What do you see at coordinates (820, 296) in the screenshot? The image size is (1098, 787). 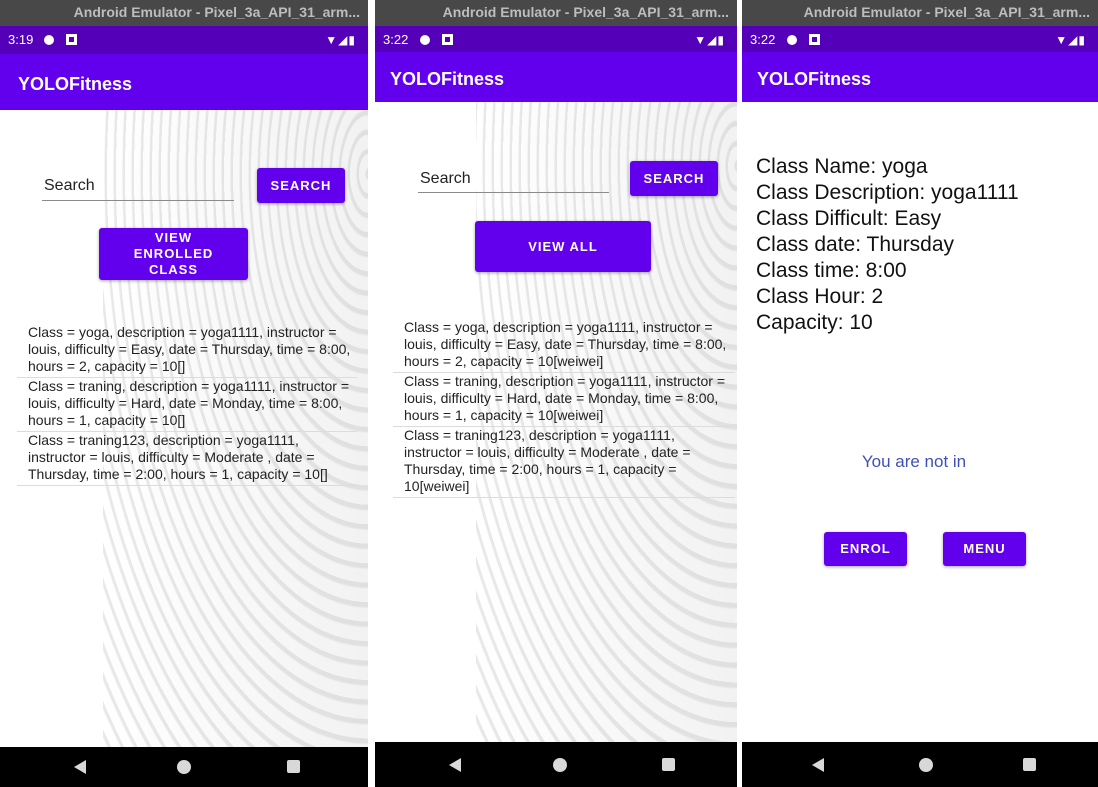 I see `detail-class-hour: Class Hour: 2` at bounding box center [820, 296].